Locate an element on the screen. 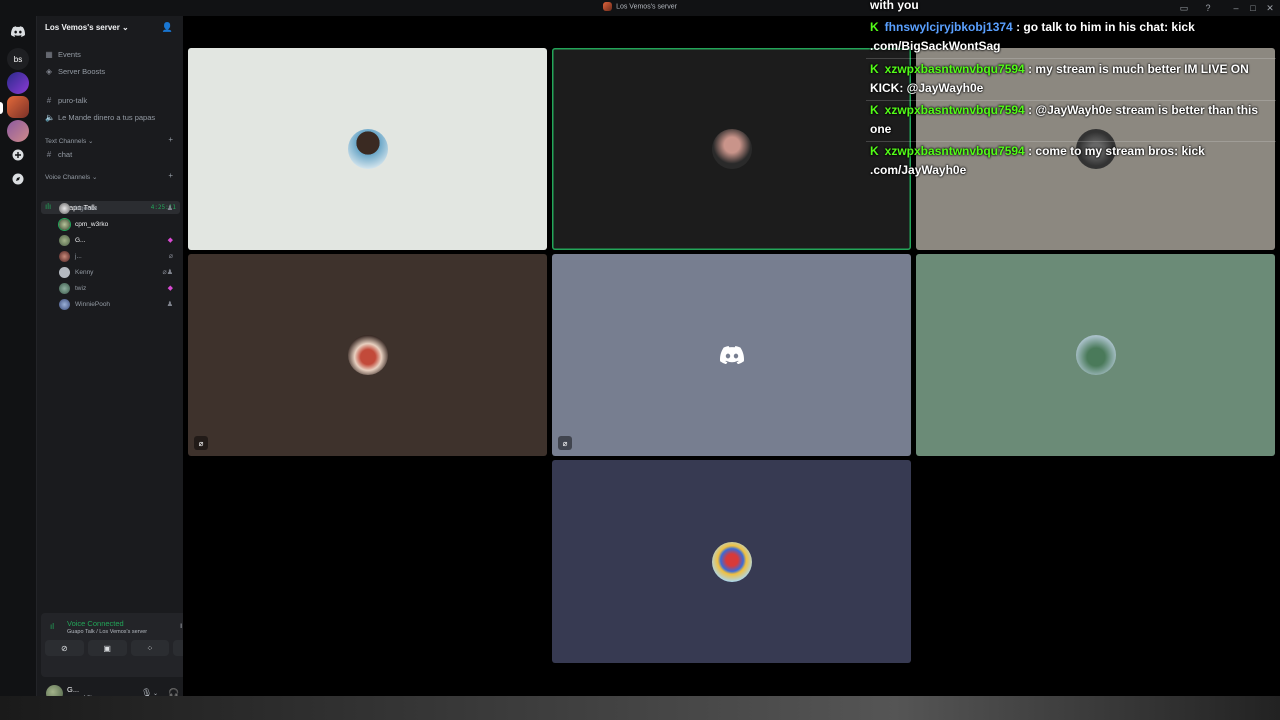  muted-status-icons: ⌀♟ is located at coordinates (168, 272).